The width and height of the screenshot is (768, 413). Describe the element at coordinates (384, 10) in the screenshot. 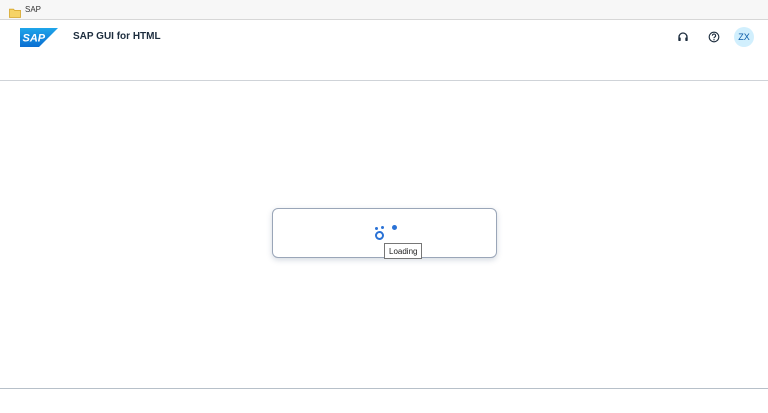

I see `bookmarks-bar: SAP` at that location.